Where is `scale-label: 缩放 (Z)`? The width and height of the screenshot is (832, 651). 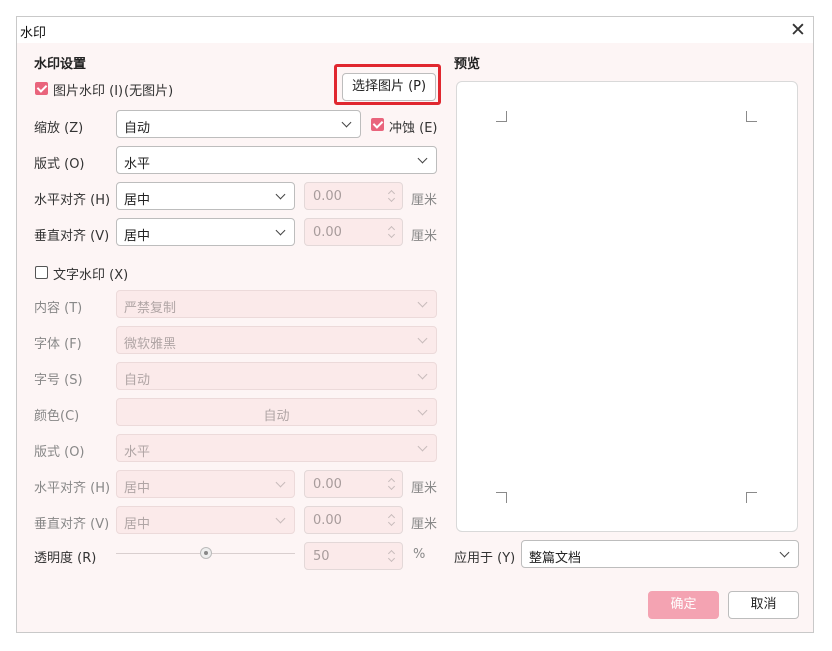 scale-label: 缩放 (Z) is located at coordinates (59, 128).